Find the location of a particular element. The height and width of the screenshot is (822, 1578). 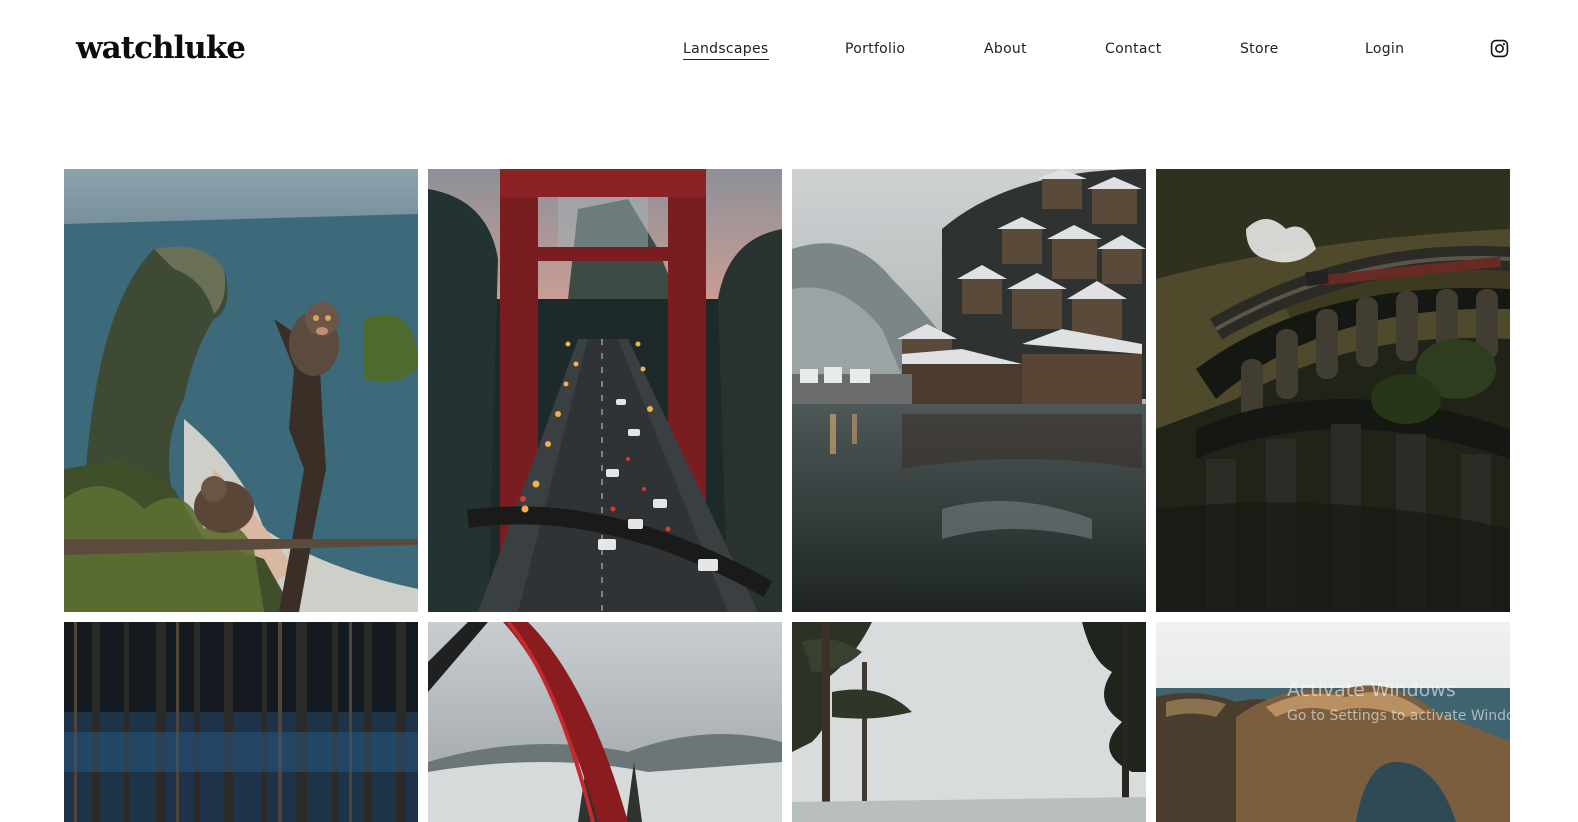

nav-contact: Contact is located at coordinates (1133, 49).